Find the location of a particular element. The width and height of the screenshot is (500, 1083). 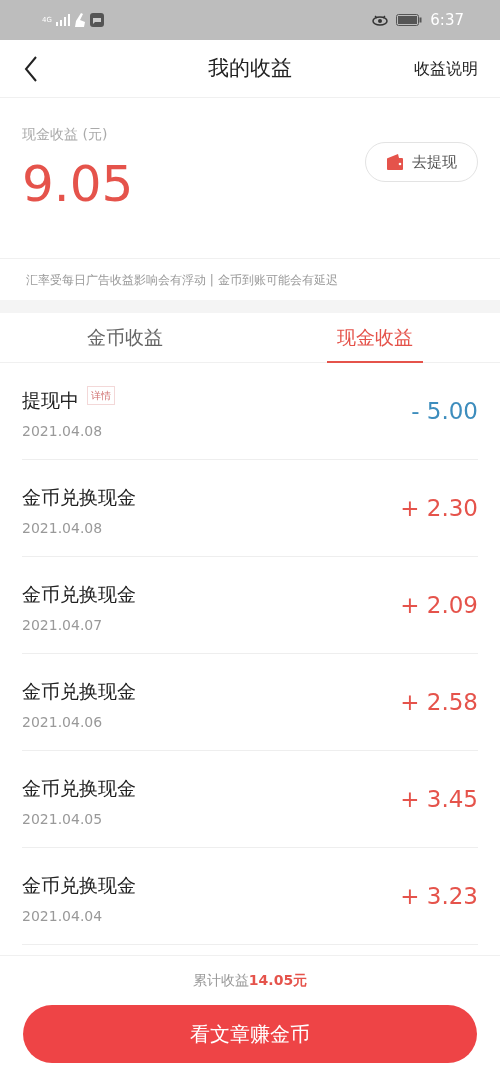

details-tag: 详情 is located at coordinates (101, 395).